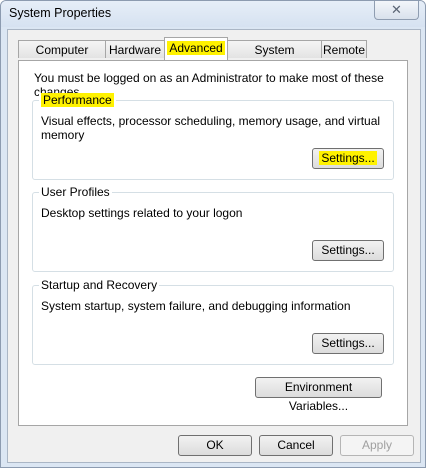 The height and width of the screenshot is (468, 426). I want to click on tab-label: Hardware, so click(135, 50).